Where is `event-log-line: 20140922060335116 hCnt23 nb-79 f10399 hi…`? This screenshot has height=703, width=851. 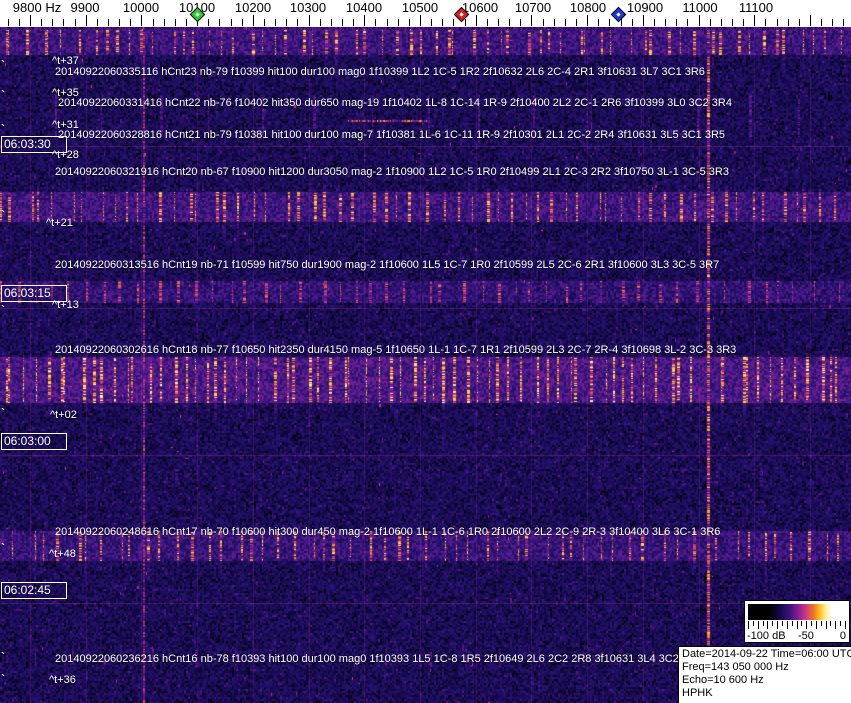
event-log-line: 20140922060335116 hCnt23 nb-79 f10399 hi… is located at coordinates (380, 72).